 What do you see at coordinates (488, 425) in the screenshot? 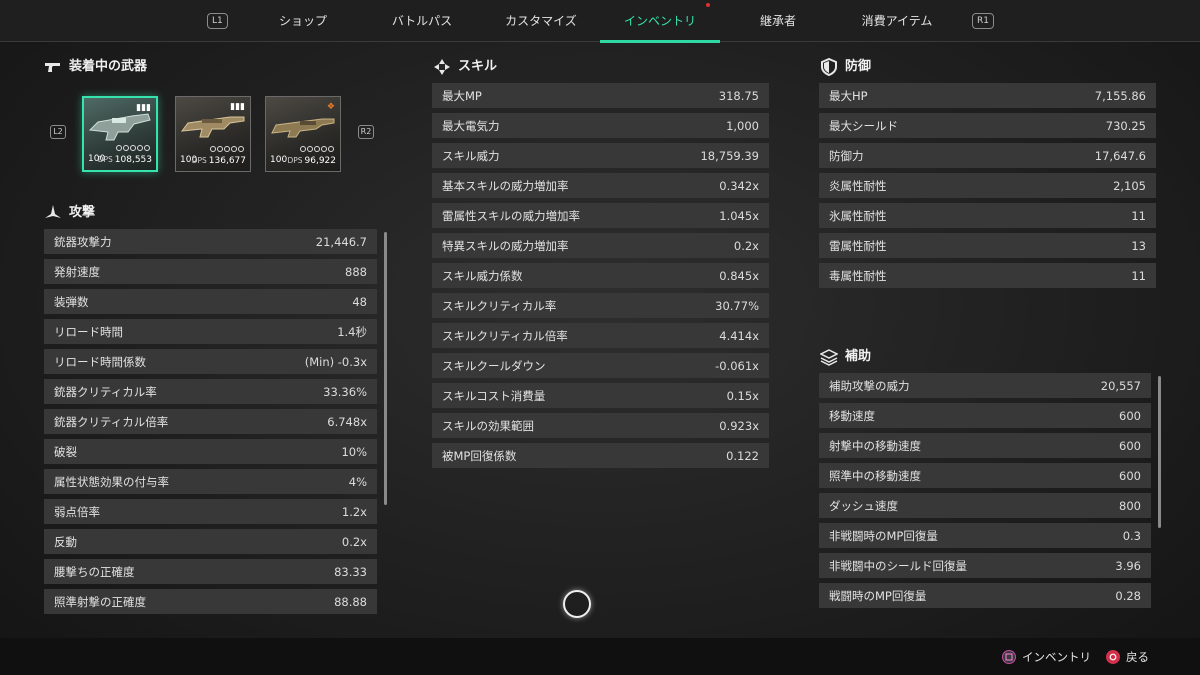
I see `stat-label: スキルの効果範囲` at bounding box center [488, 425].